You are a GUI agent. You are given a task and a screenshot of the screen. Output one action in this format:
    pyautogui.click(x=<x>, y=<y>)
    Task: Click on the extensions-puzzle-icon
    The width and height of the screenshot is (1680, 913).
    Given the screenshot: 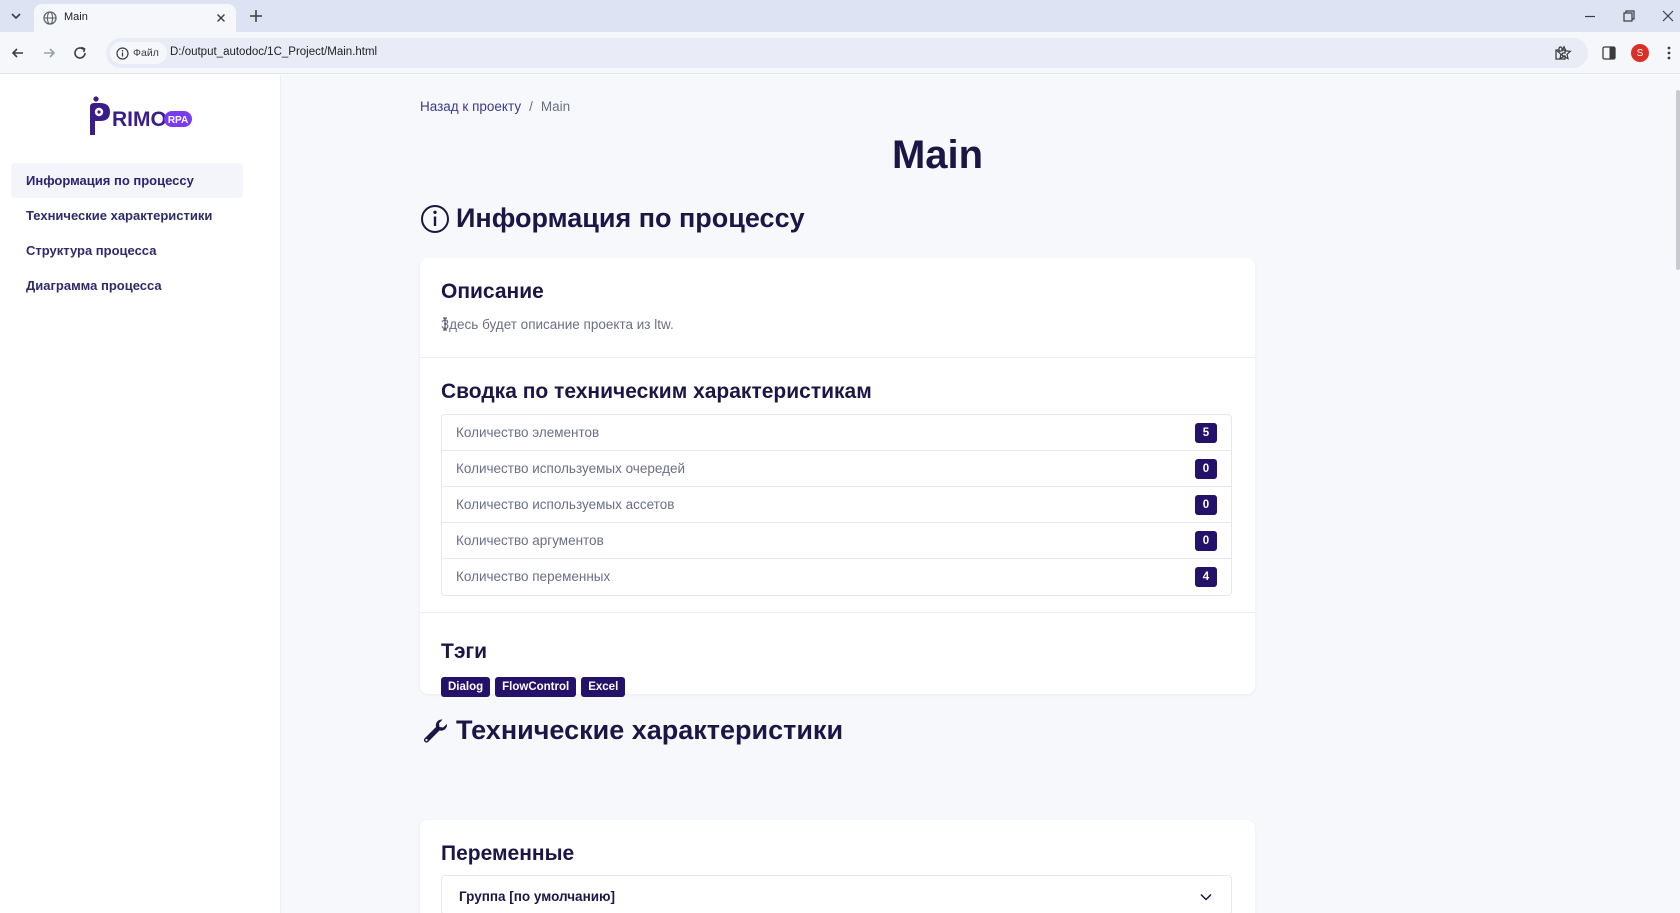 What is the action you would take?
    pyautogui.click(x=1561, y=53)
    